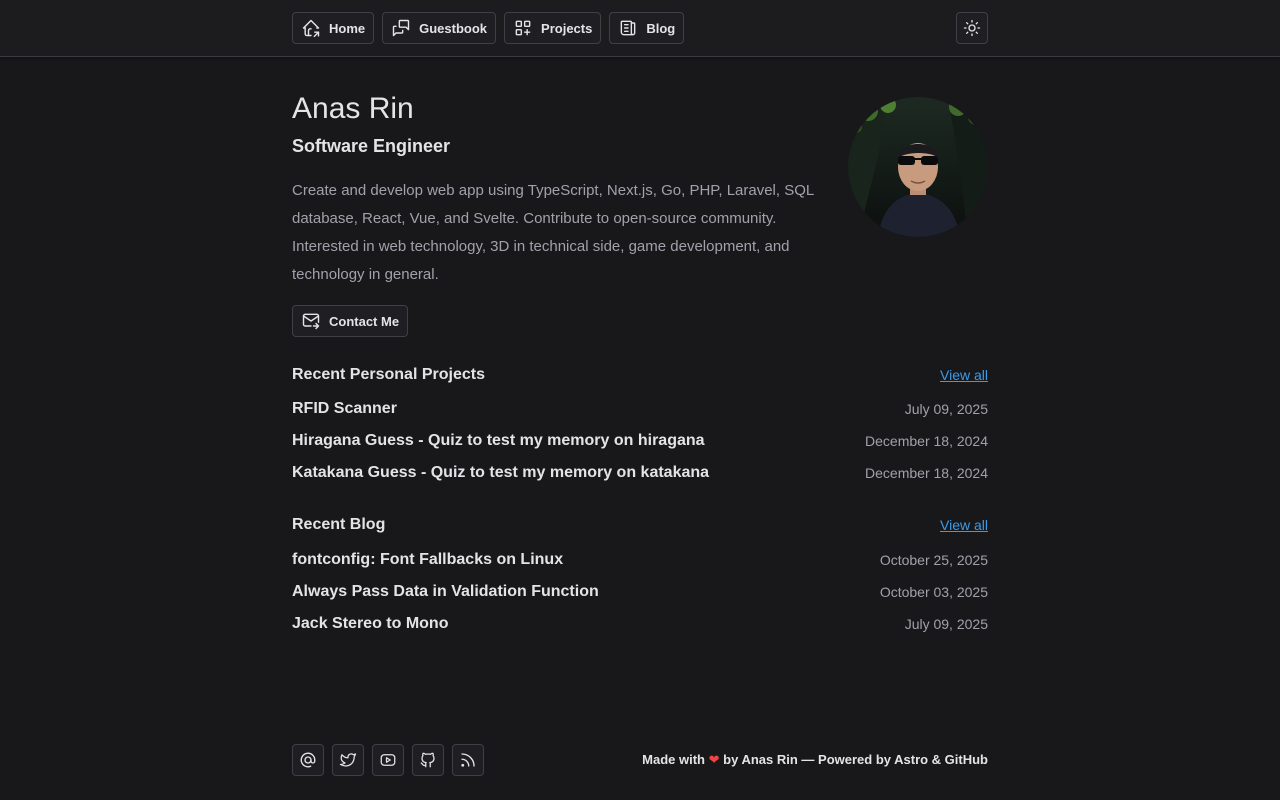  I want to click on avatar, so click(918, 167).